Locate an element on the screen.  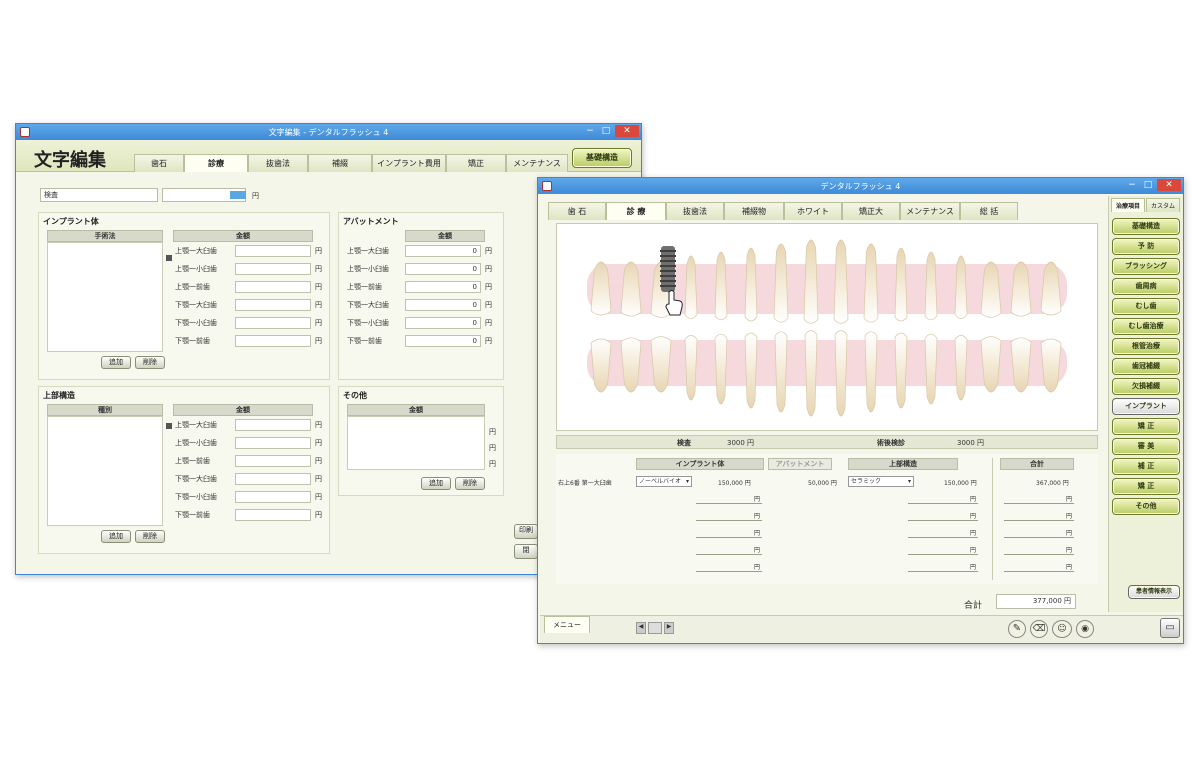
side-button-8: 欠損補綴 is located at coordinates (1146, 386).